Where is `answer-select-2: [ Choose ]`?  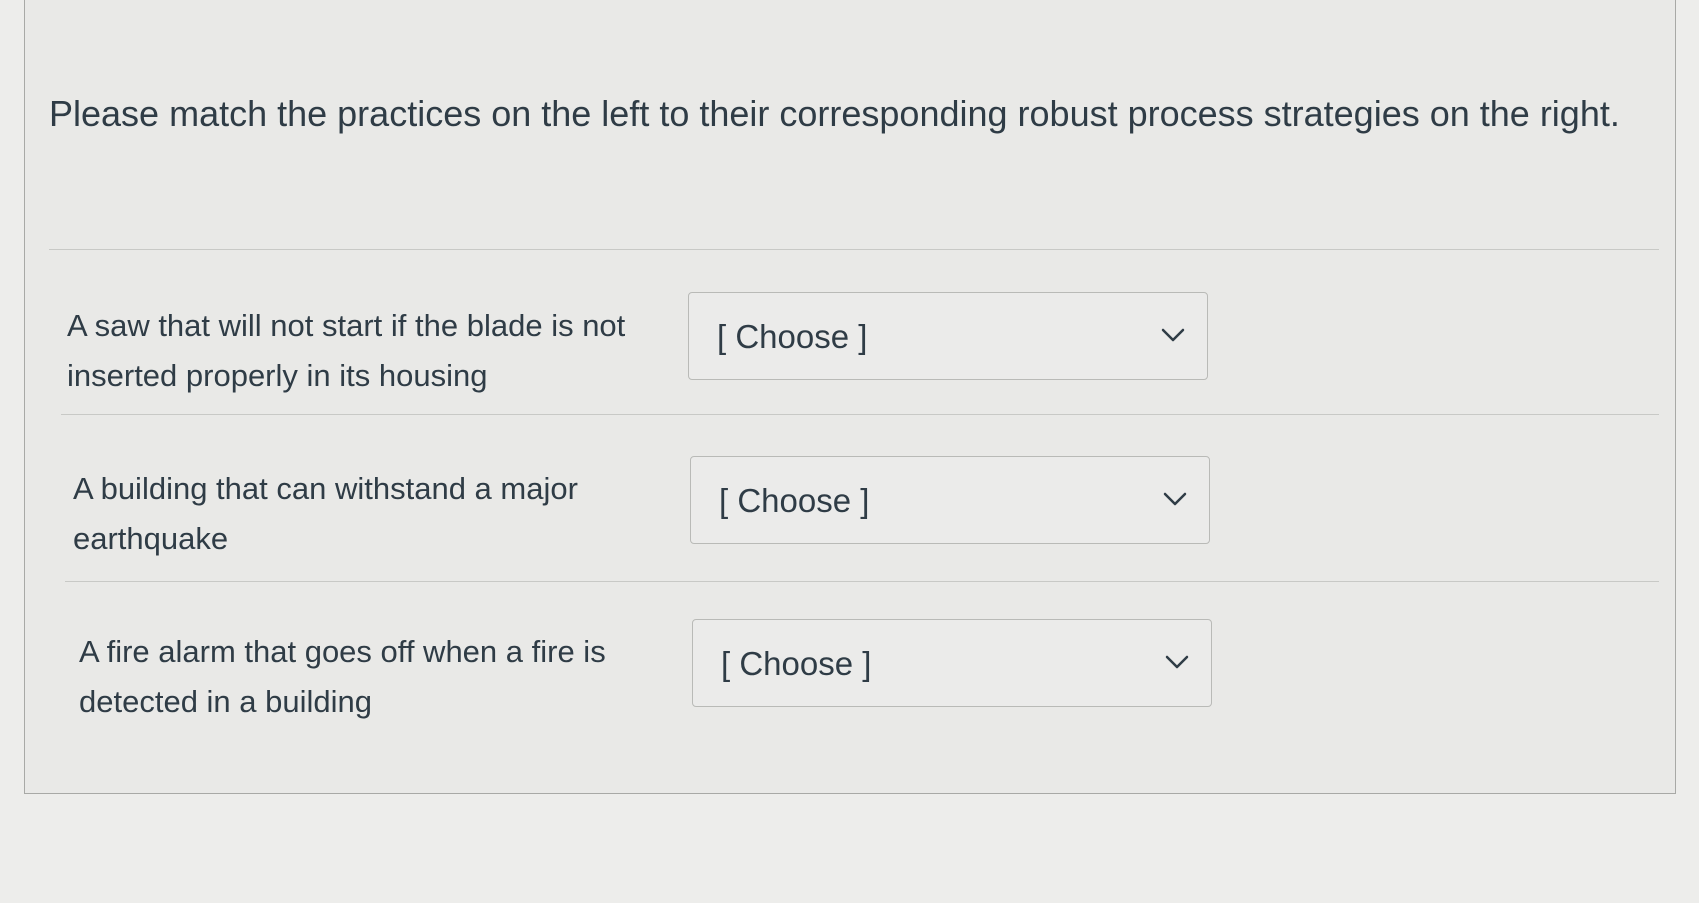
answer-select-2: [ Choose ] is located at coordinates (950, 500).